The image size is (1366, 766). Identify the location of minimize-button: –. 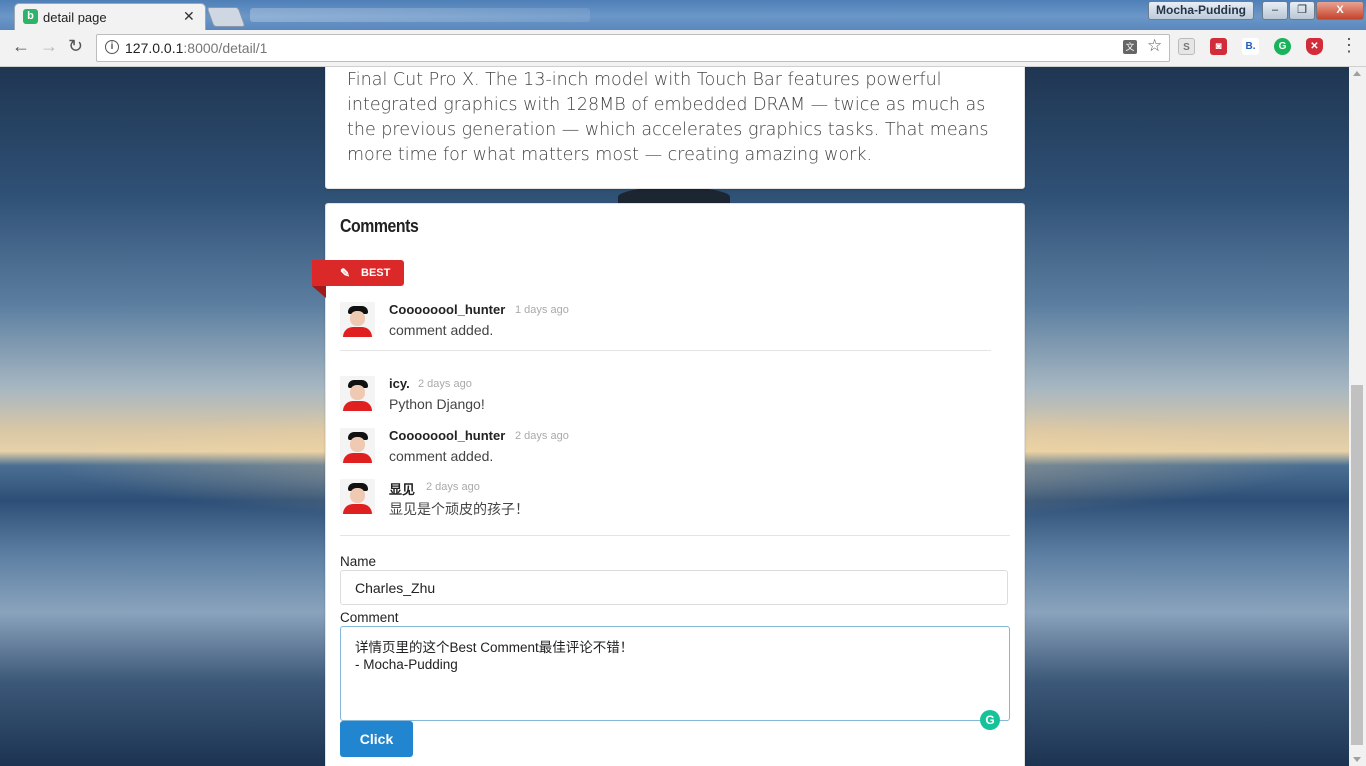
(1275, 10).